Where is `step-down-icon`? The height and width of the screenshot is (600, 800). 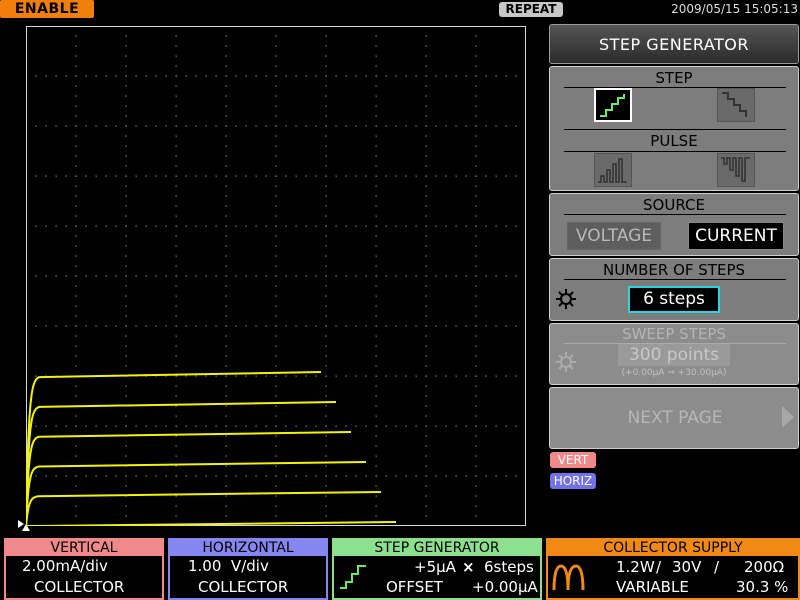 step-down-icon is located at coordinates (736, 105).